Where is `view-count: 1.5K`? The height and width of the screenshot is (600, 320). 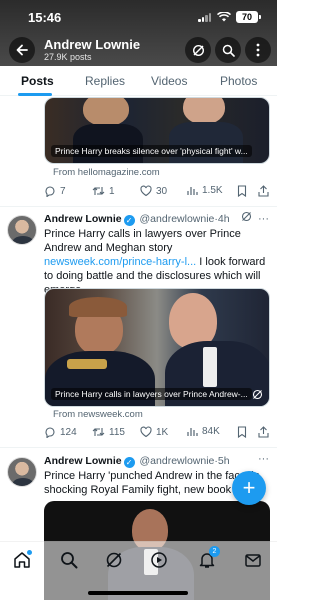 view-count: 1.5K is located at coordinates (212, 190).